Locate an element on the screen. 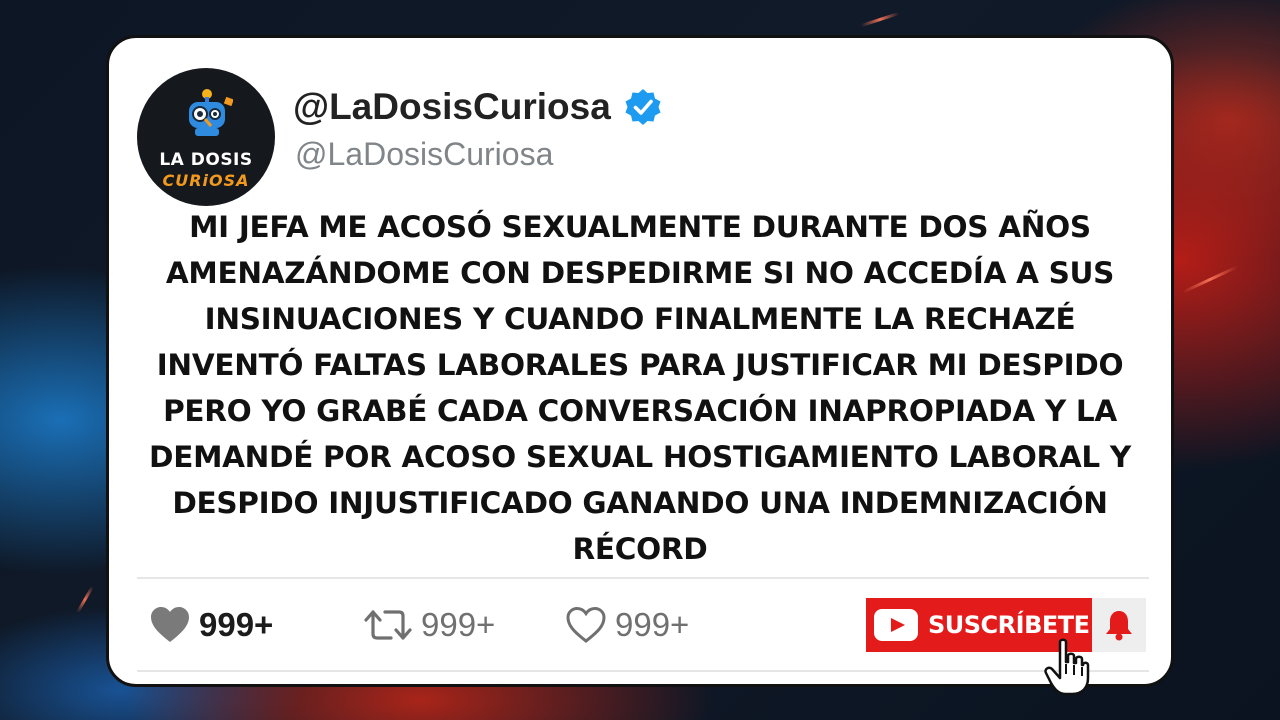 The image size is (1280, 720). favorite-count: 999+ is located at coordinates (652, 624).